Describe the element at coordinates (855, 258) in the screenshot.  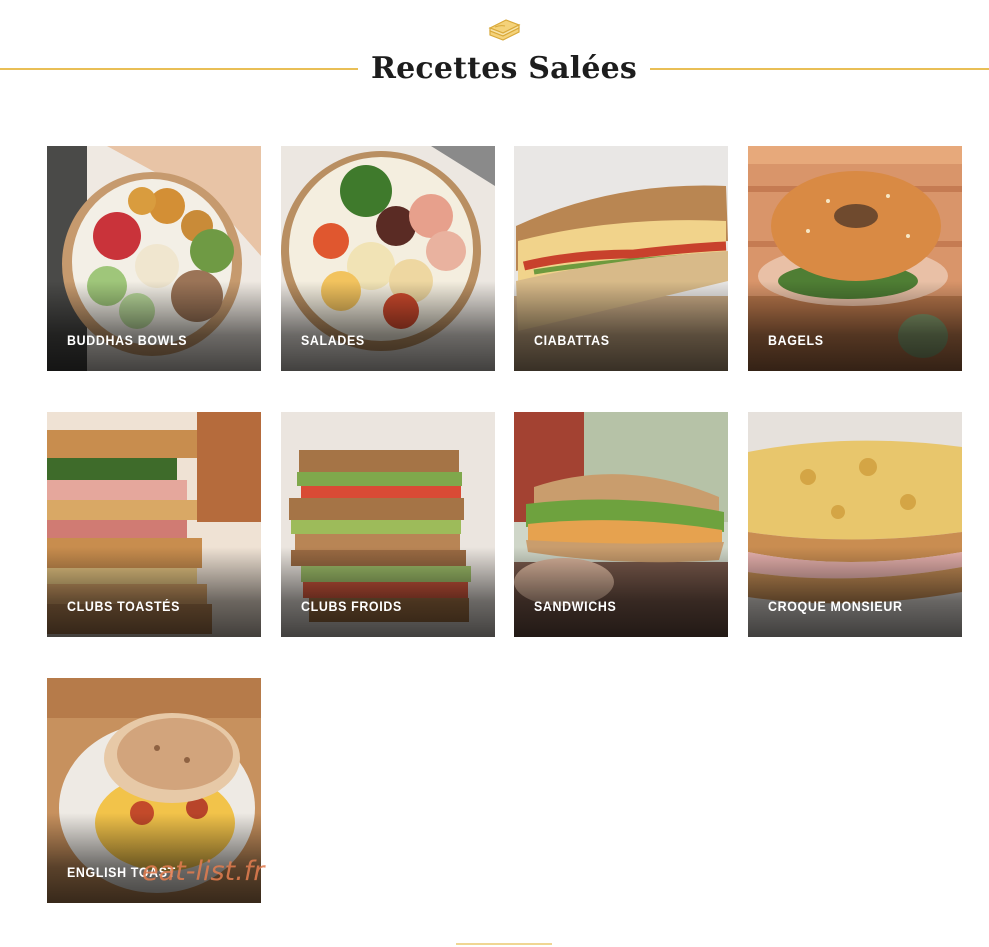
I see `category-card-bagels: BAGELS` at that location.